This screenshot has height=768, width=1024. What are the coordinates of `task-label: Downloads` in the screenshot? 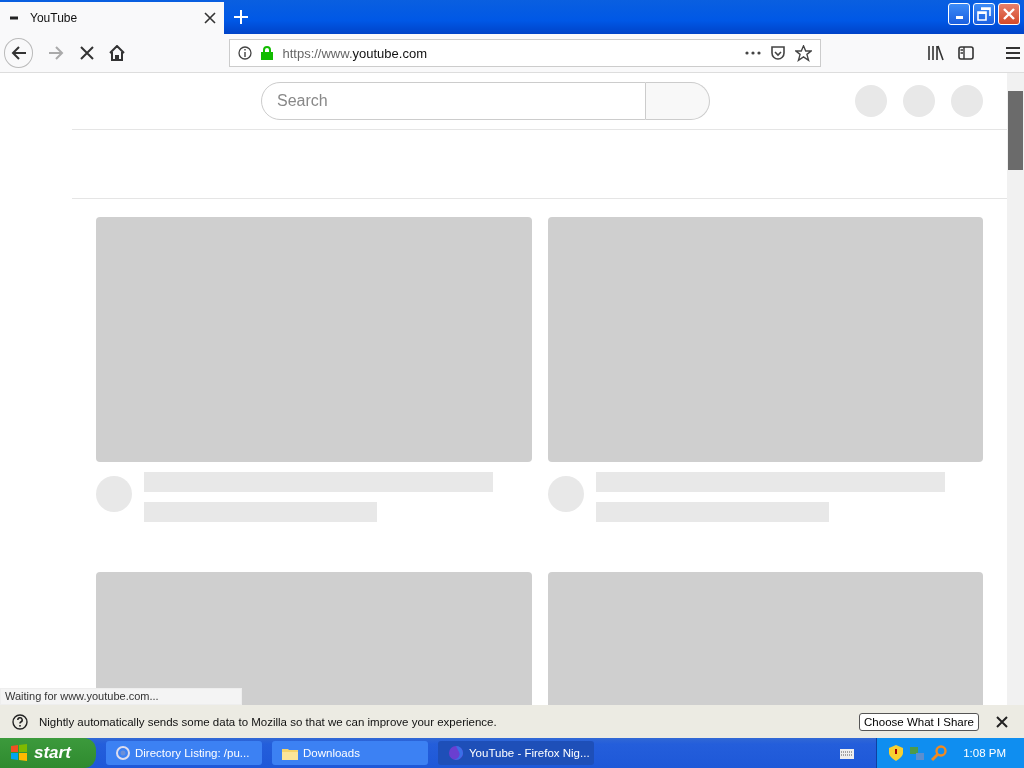 It's located at (331, 753).